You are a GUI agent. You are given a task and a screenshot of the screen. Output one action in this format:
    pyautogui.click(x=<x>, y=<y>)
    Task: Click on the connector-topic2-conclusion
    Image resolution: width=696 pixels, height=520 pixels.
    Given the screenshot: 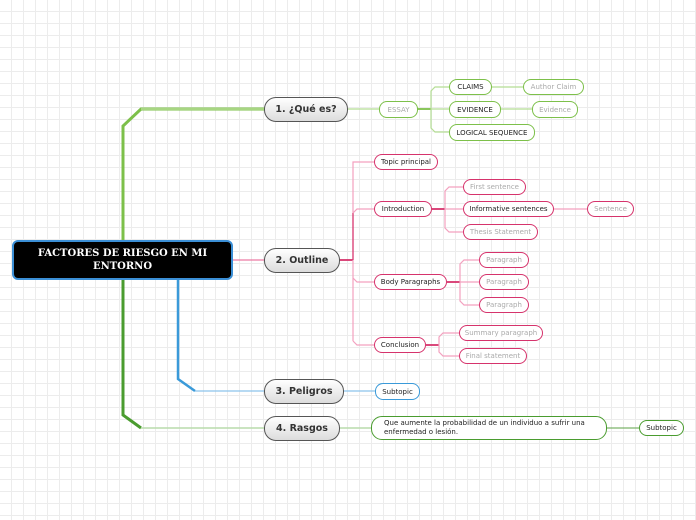 What is the action you would take?
    pyautogui.click(x=363, y=343)
    